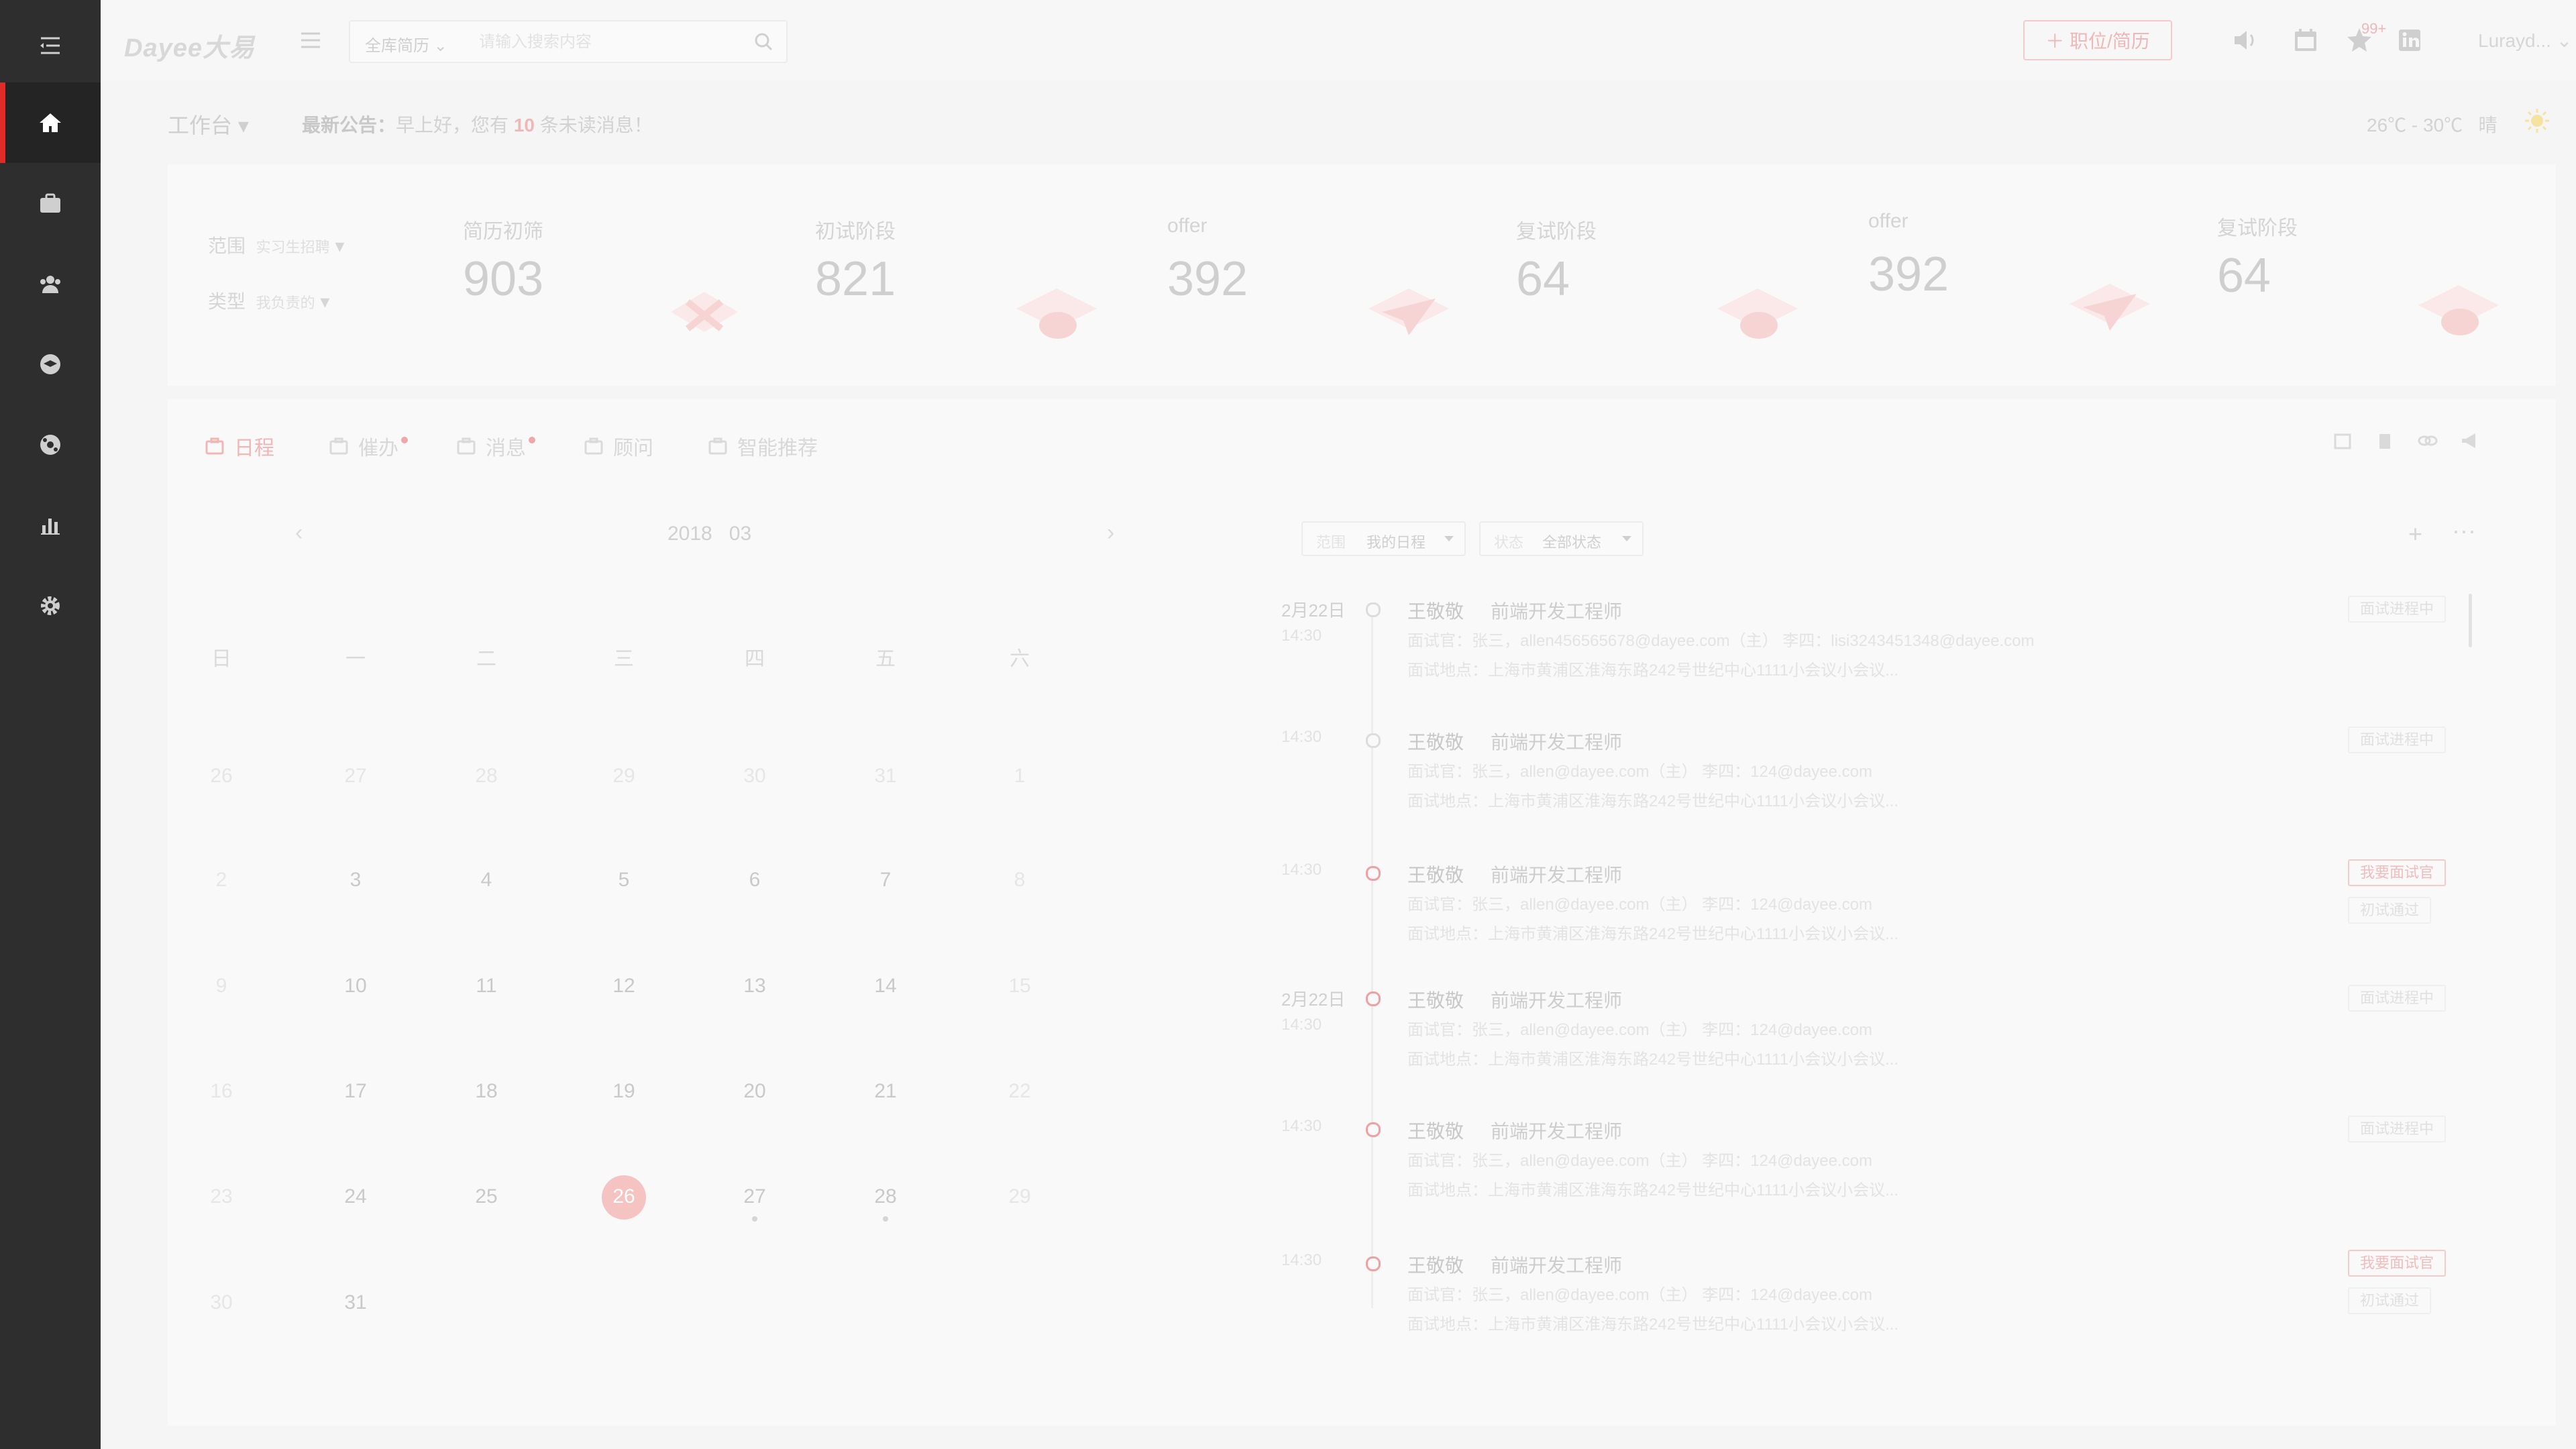 This screenshot has height=1449, width=2576. I want to click on calendar-day: 16, so click(221, 1091).